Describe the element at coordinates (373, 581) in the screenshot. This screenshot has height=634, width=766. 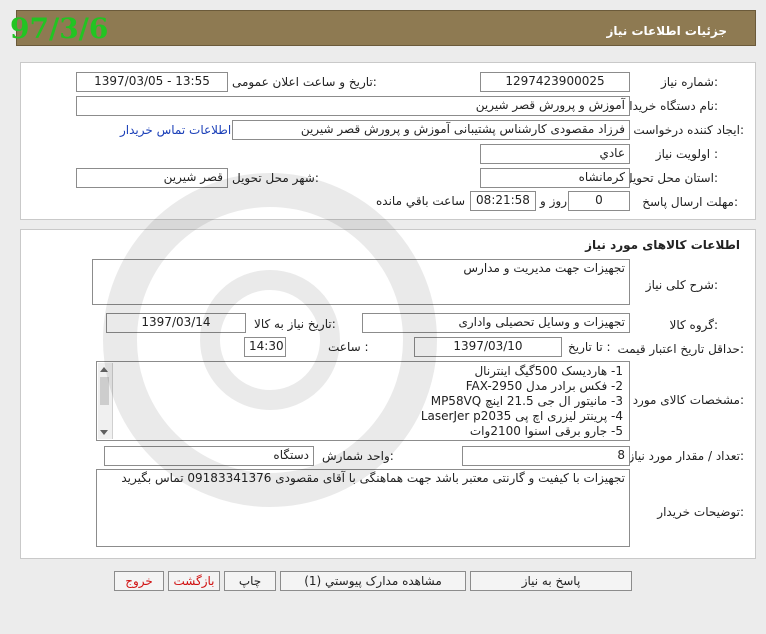
I see `view-attachments-button: مشاهده مدارک پیوستي (1)` at that location.